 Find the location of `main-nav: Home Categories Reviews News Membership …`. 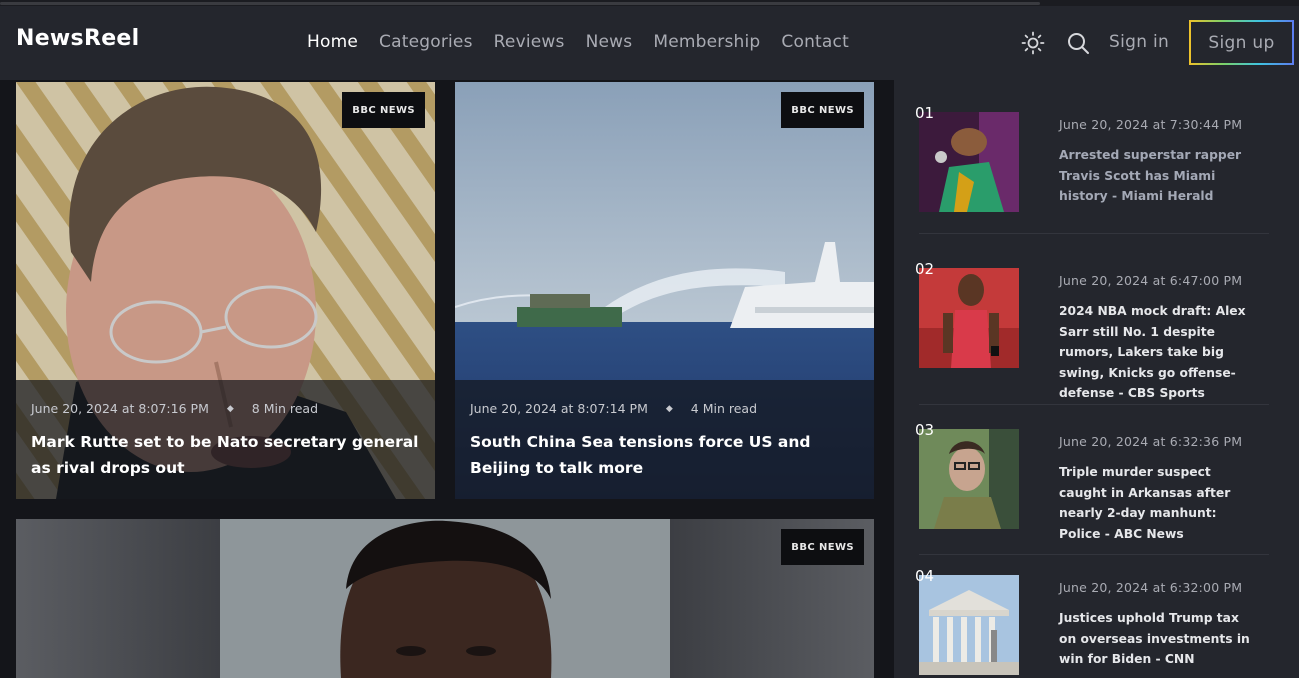

main-nav: Home Categories Reviews News Membership … is located at coordinates (588, 42).